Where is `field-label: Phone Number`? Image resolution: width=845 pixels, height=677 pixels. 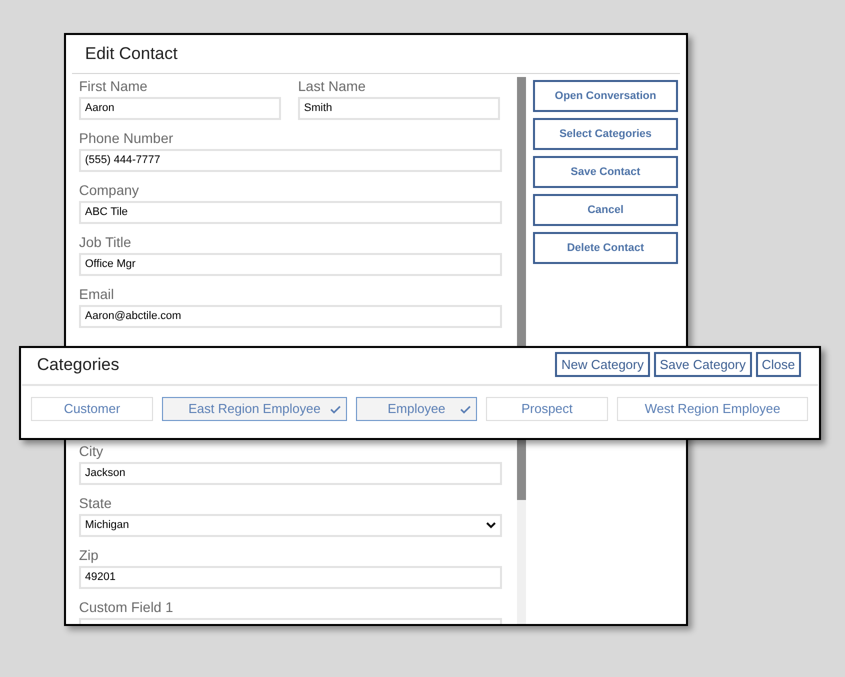
field-label: Phone Number is located at coordinates (126, 138).